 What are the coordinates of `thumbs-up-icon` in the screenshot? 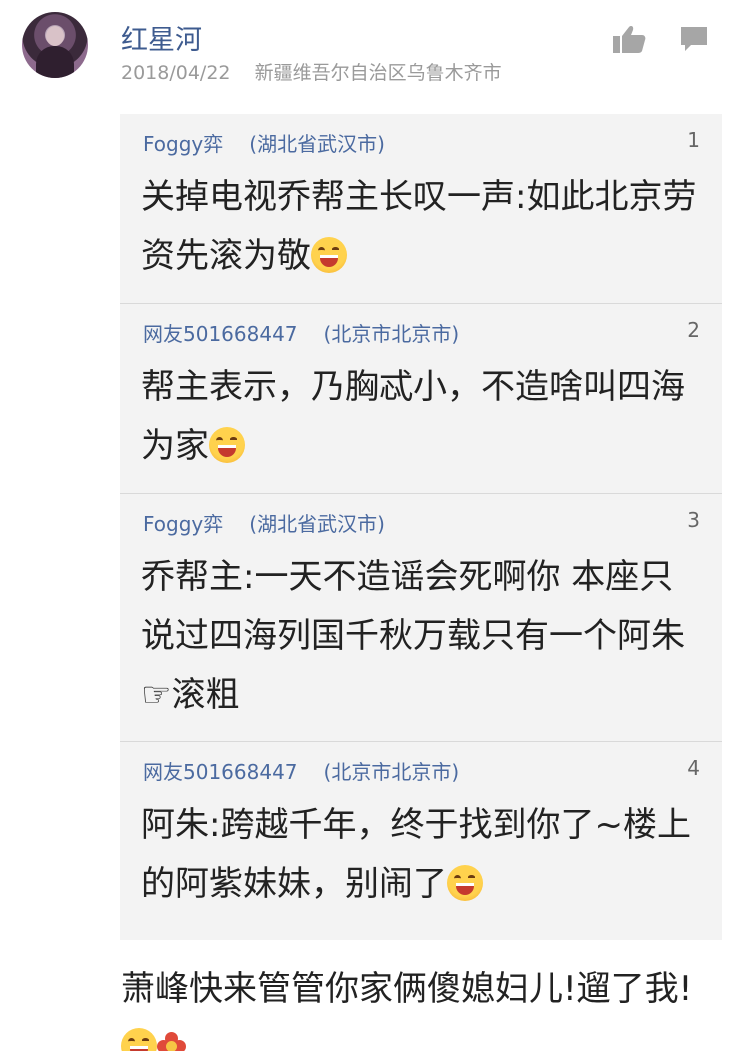 It's located at (629, 39).